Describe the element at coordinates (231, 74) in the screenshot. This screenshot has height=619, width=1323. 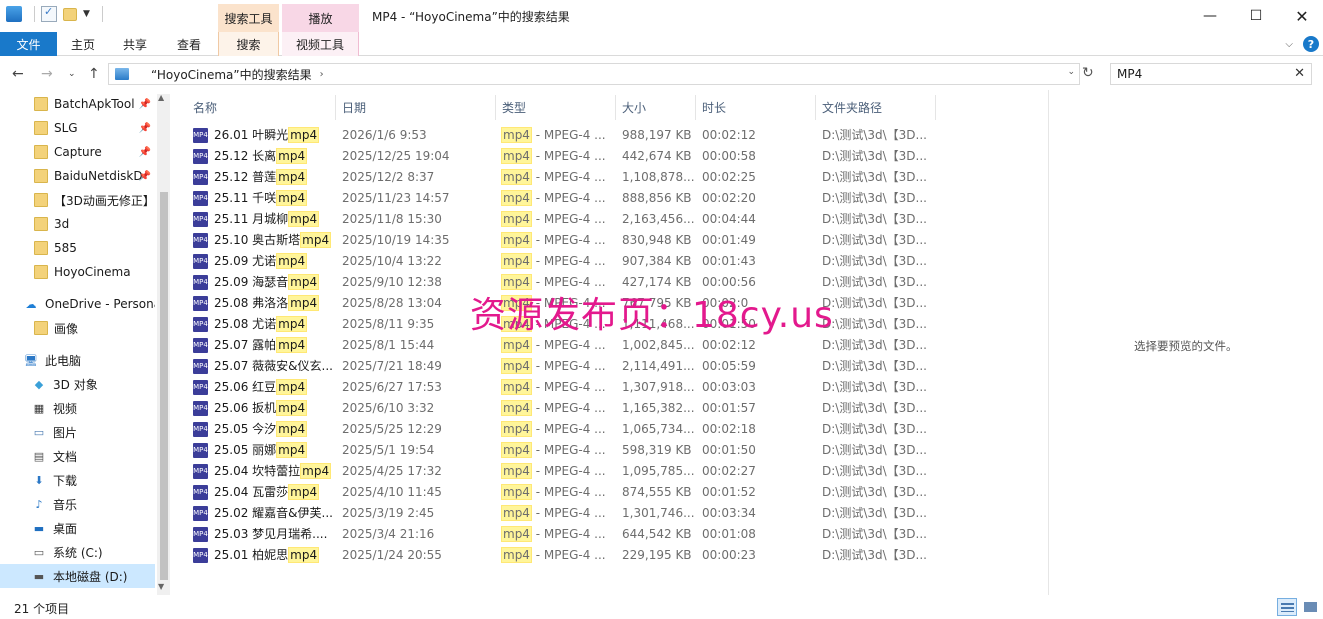
I see `address-path: “HoyoCinema”中的搜索结果` at that location.